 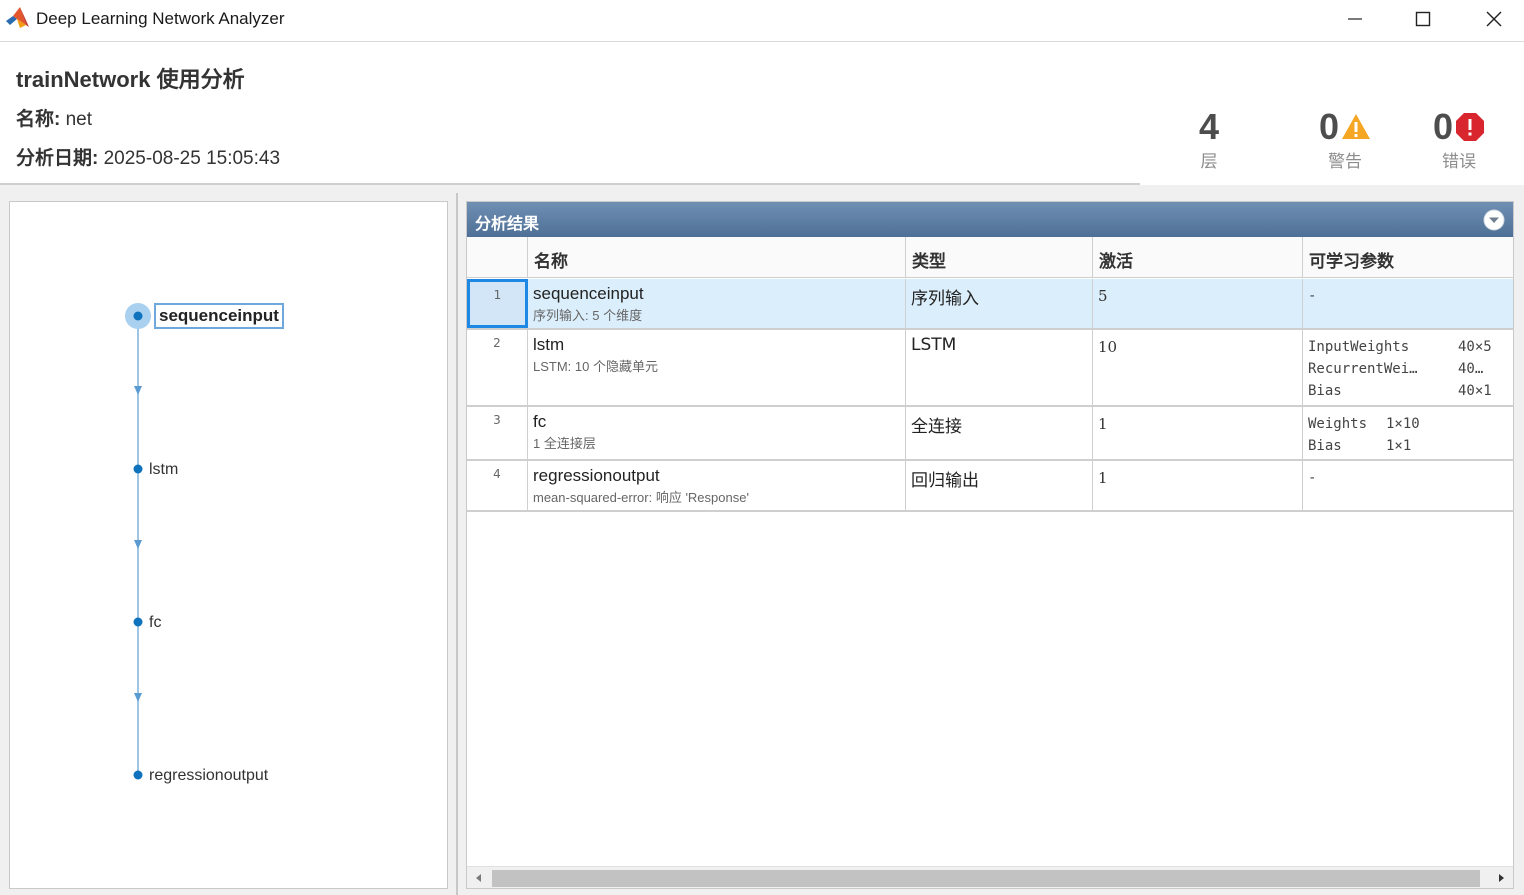 What do you see at coordinates (160, 18) in the screenshot?
I see `window-title: Deep Learning Network Analyzer` at bounding box center [160, 18].